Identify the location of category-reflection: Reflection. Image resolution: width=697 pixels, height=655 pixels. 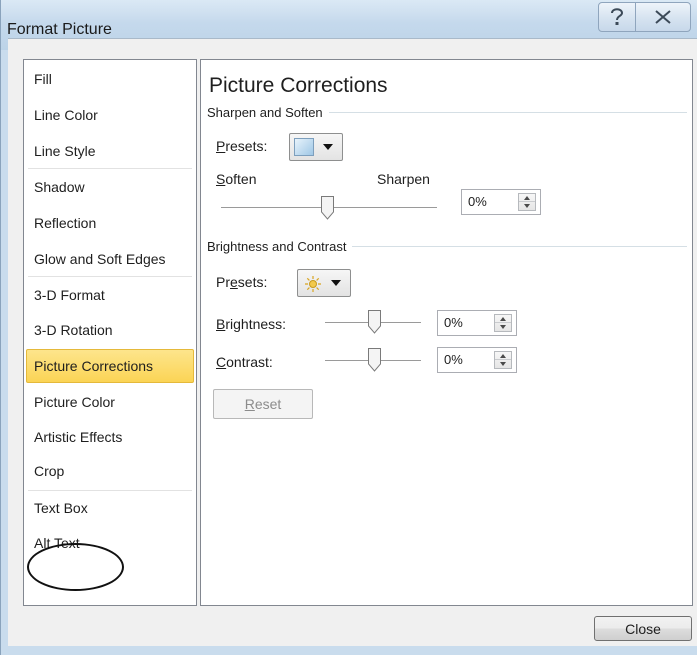
(110, 223).